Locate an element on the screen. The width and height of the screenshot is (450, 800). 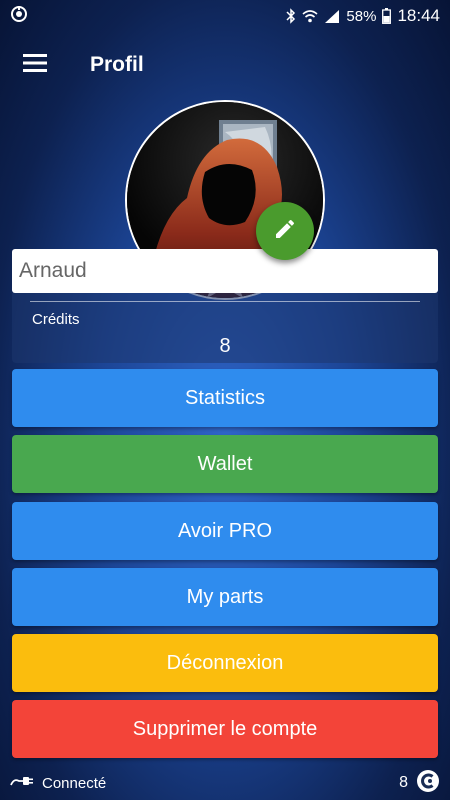
app-status-icon is located at coordinates (19, 16).